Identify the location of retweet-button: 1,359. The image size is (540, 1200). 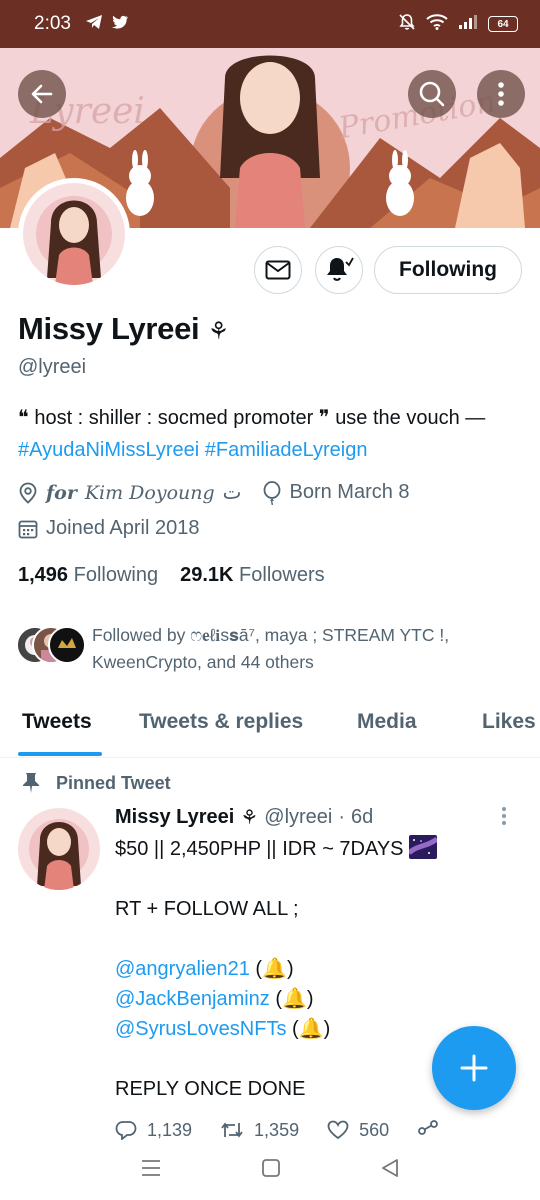
(259, 1130).